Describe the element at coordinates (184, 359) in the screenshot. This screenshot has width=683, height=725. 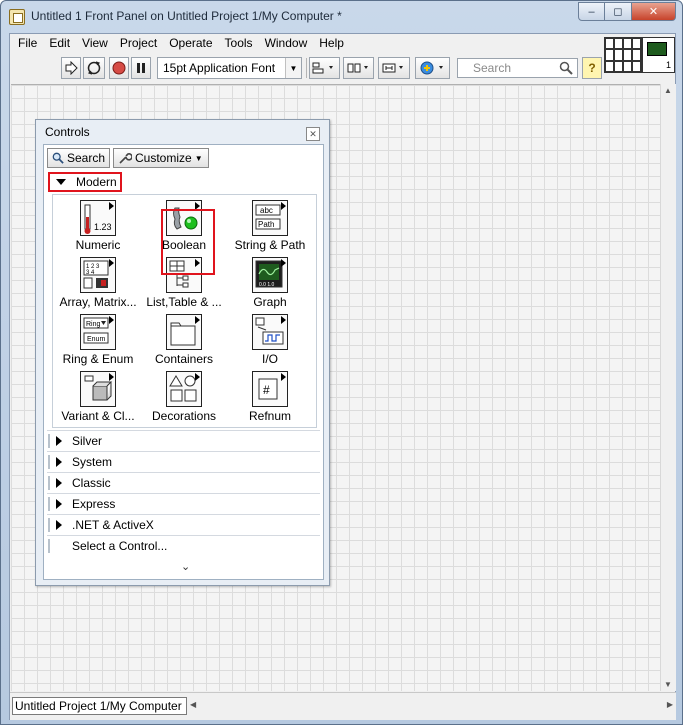
I see `palette-item-label: Containers` at that location.